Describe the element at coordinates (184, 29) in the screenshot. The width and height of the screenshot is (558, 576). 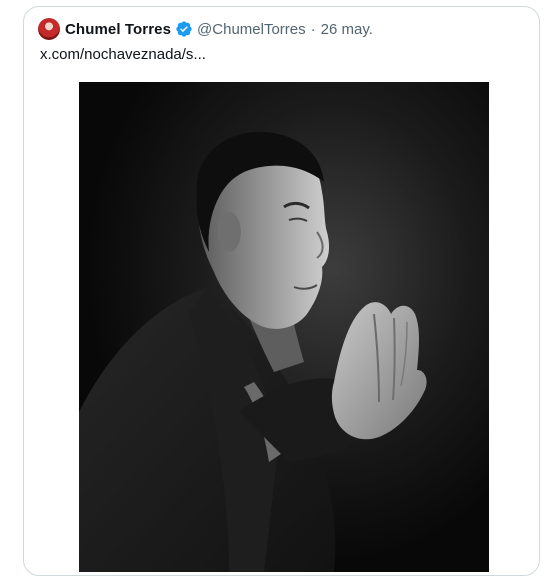
I see `verified-badge-icon` at that location.